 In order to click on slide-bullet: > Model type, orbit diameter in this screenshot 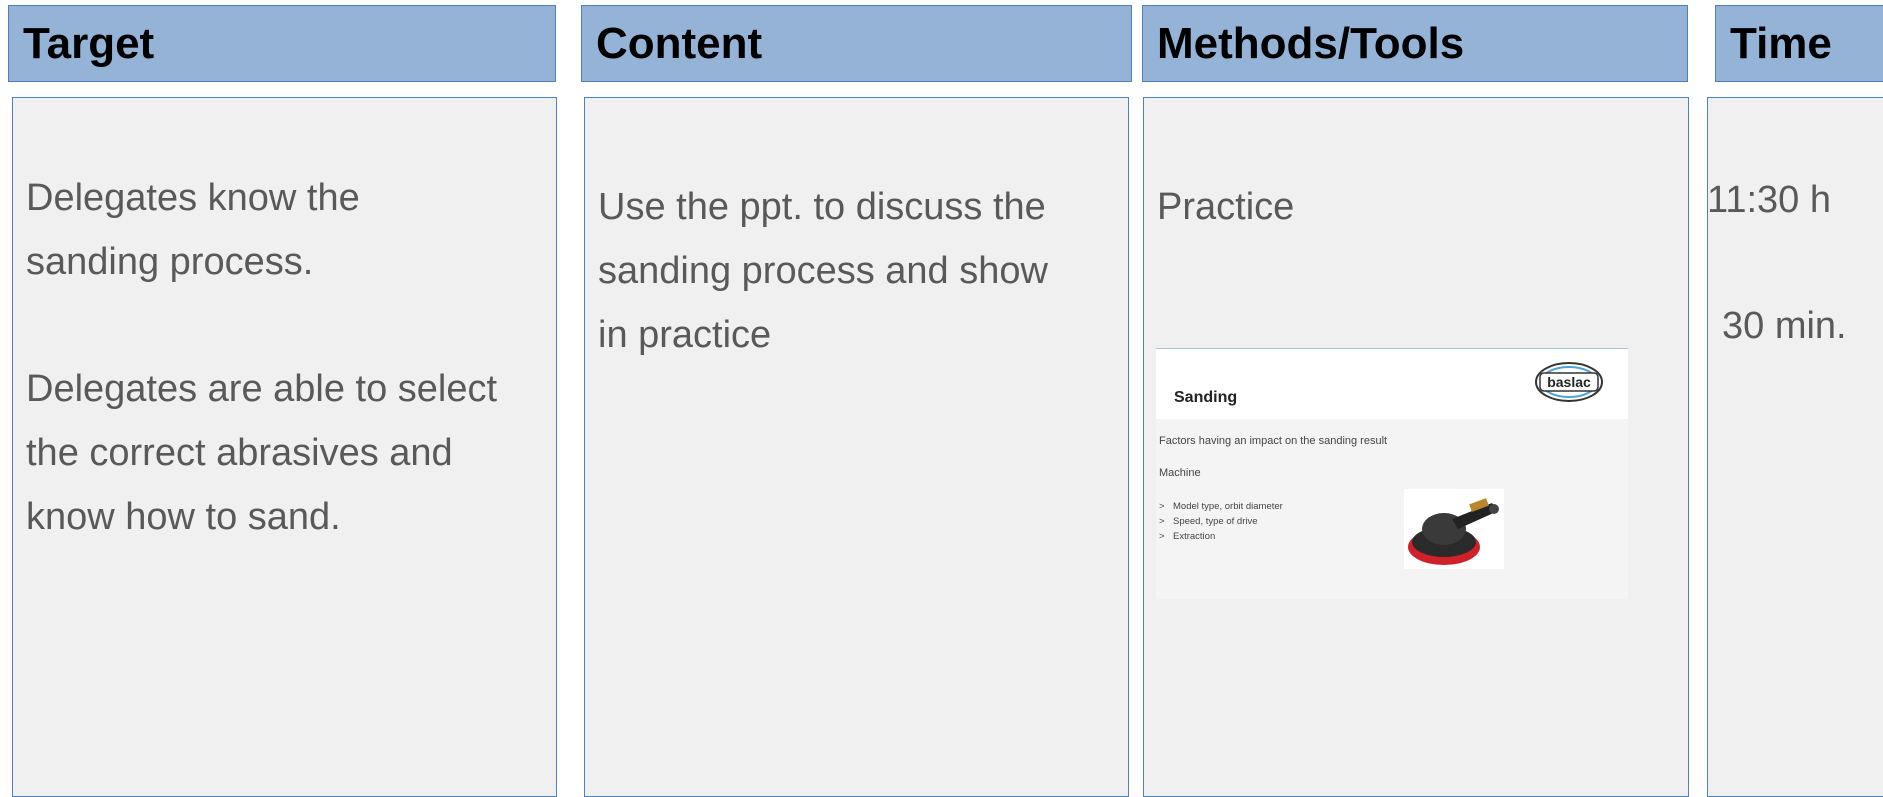, I will do `click(1221, 506)`.